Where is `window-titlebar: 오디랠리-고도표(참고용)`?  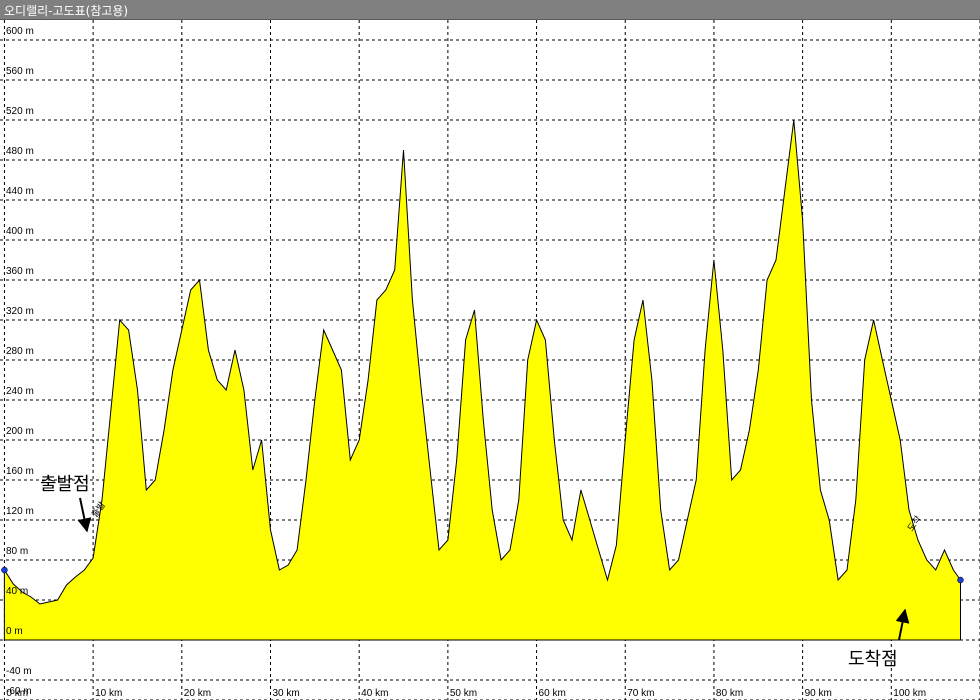 window-titlebar: 오디랠리-고도표(참고용) is located at coordinates (490, 10).